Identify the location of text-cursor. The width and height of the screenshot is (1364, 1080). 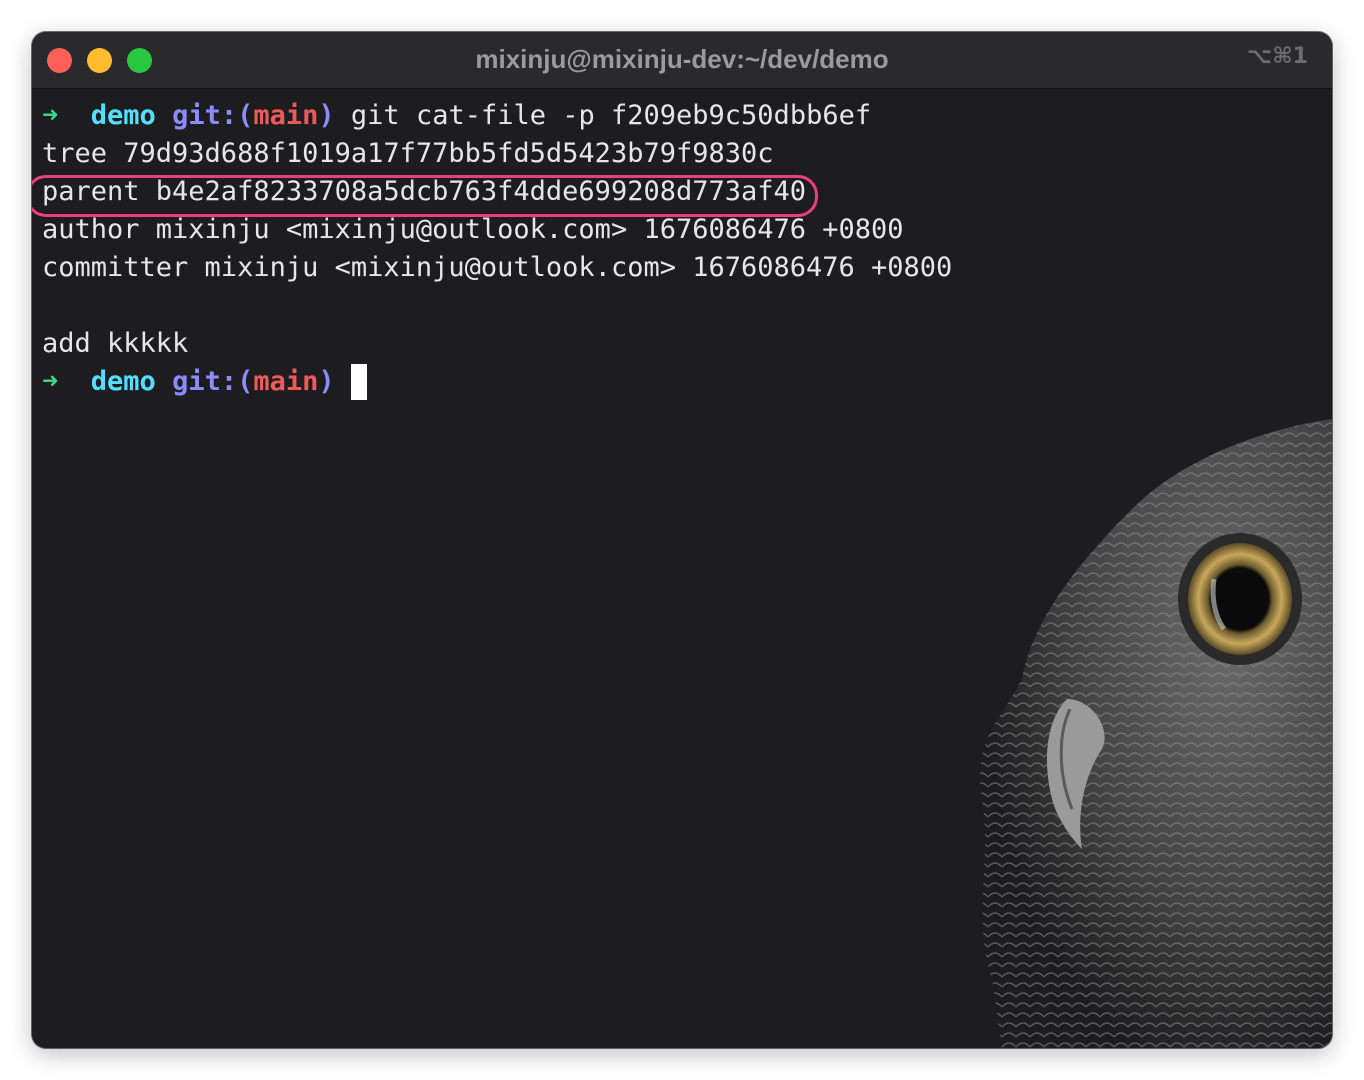
(358, 382).